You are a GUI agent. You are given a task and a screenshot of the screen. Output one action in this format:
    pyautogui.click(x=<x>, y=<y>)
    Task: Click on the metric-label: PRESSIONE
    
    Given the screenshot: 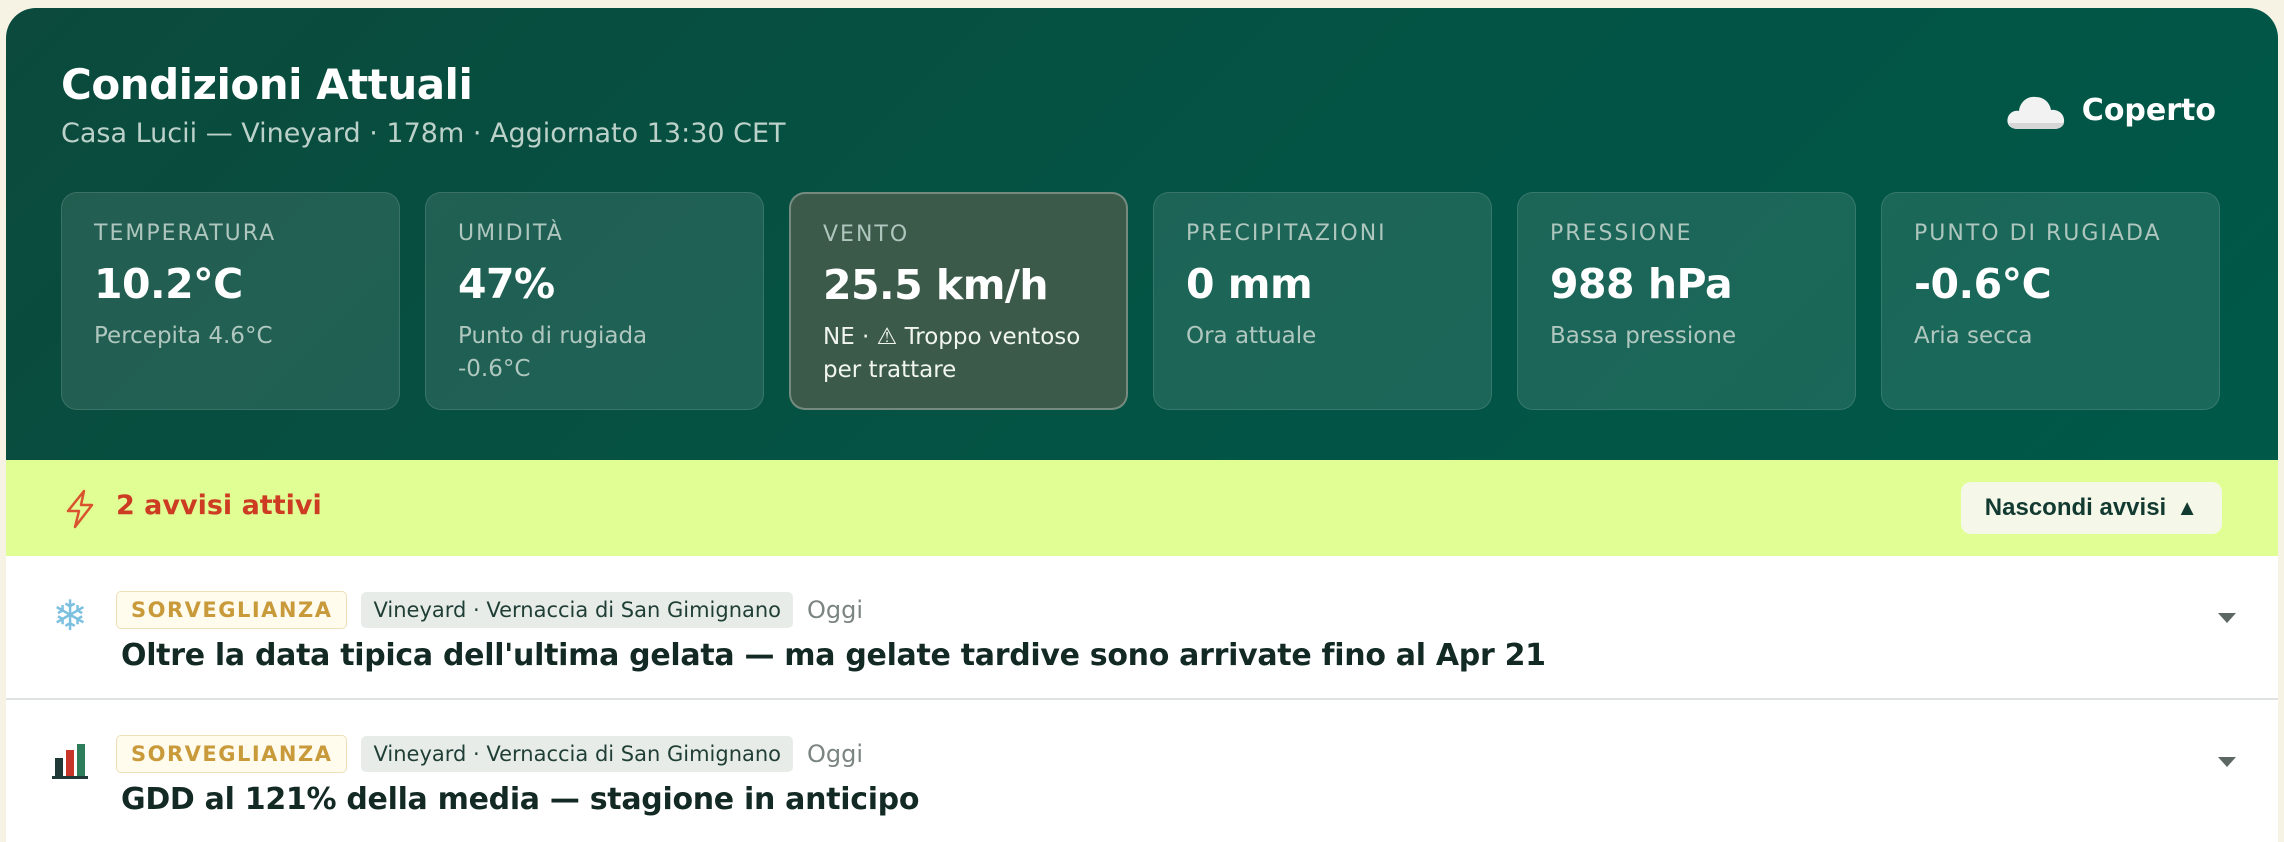 What is the action you would take?
    pyautogui.click(x=1621, y=233)
    